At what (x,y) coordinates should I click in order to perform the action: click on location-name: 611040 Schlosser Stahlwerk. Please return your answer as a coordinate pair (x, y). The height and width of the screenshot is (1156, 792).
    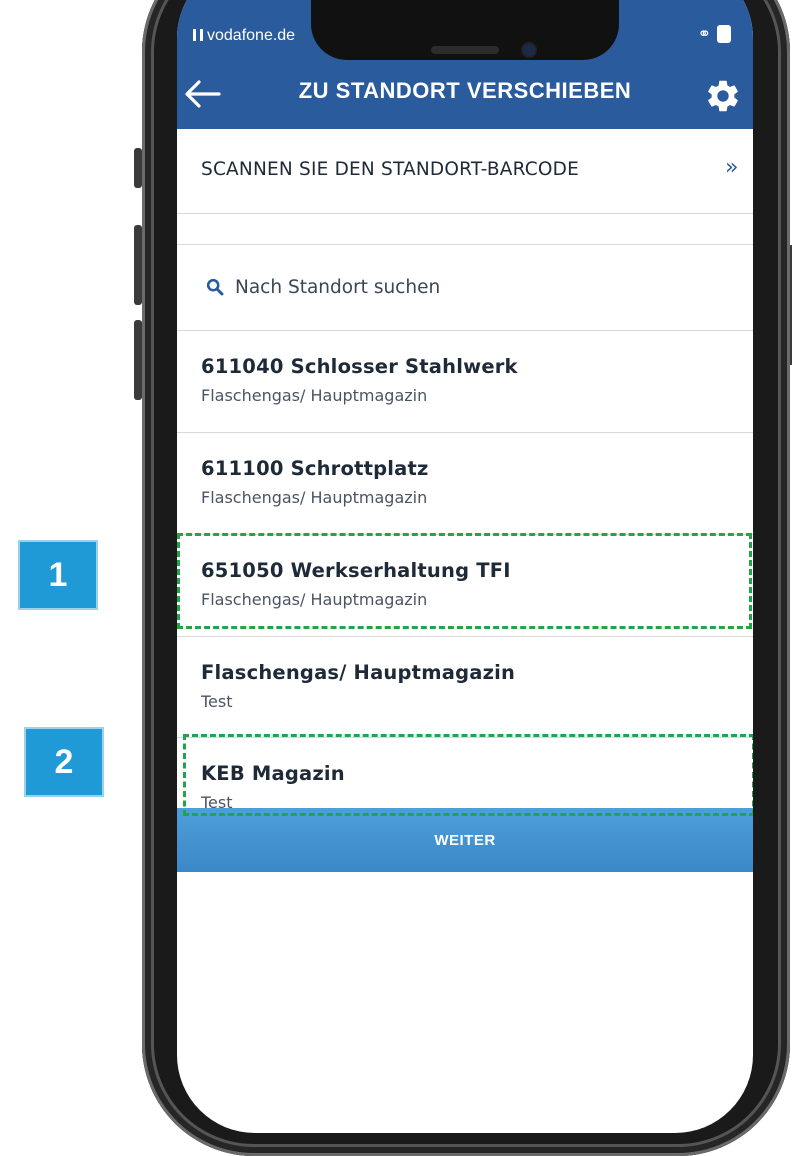
    Looking at the image, I should click on (359, 366).